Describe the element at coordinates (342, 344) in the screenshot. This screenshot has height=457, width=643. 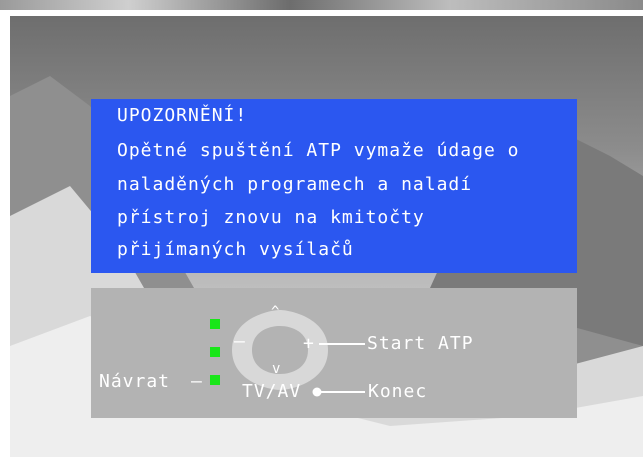
I see `start-connector-line` at that location.